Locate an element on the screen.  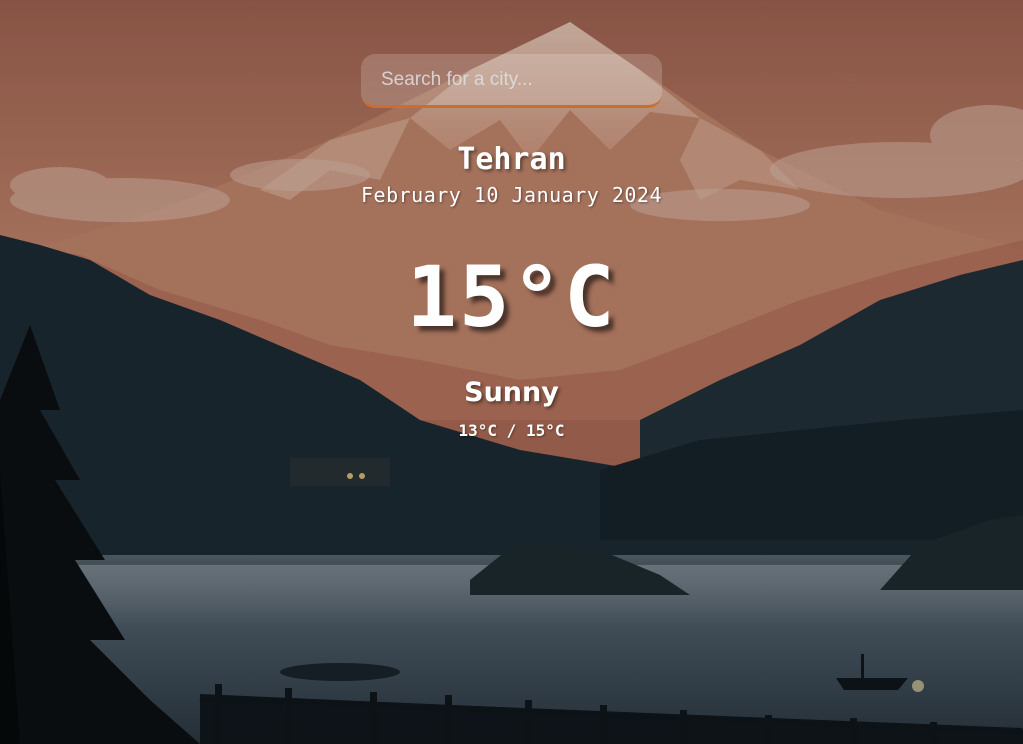
temperature-range: 13°C / 15°C is located at coordinates (511, 430).